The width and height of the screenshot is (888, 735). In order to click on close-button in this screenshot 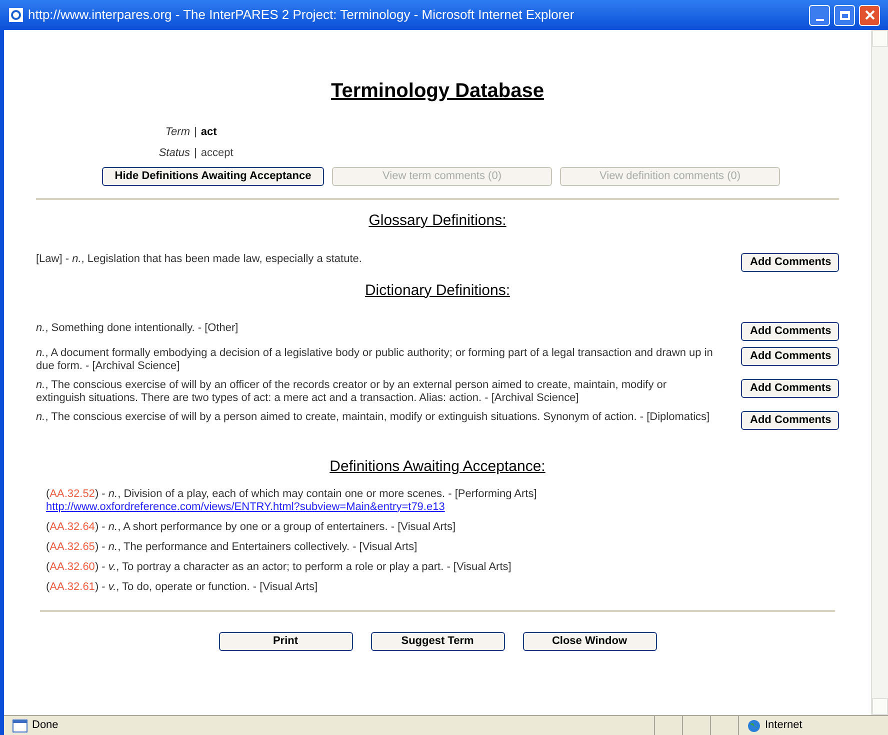, I will do `click(869, 15)`.